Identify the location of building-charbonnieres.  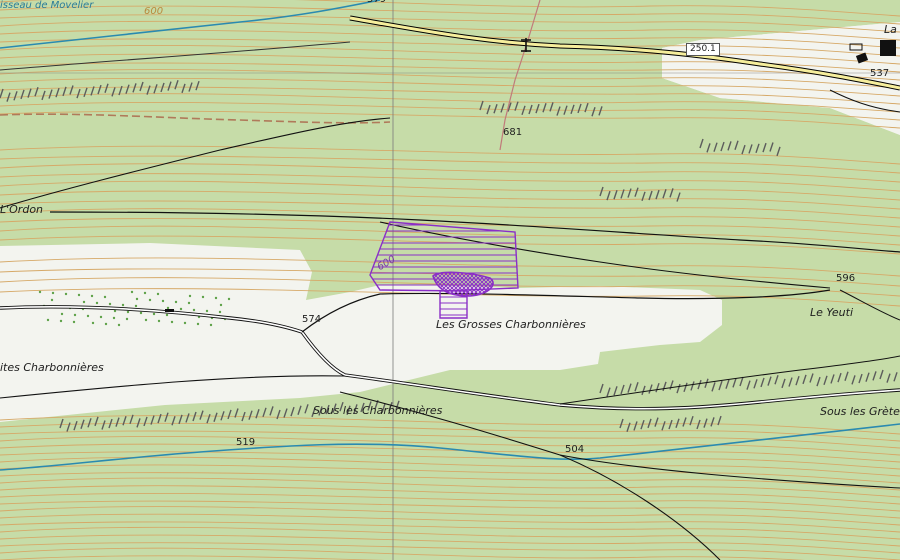
(169, 310).